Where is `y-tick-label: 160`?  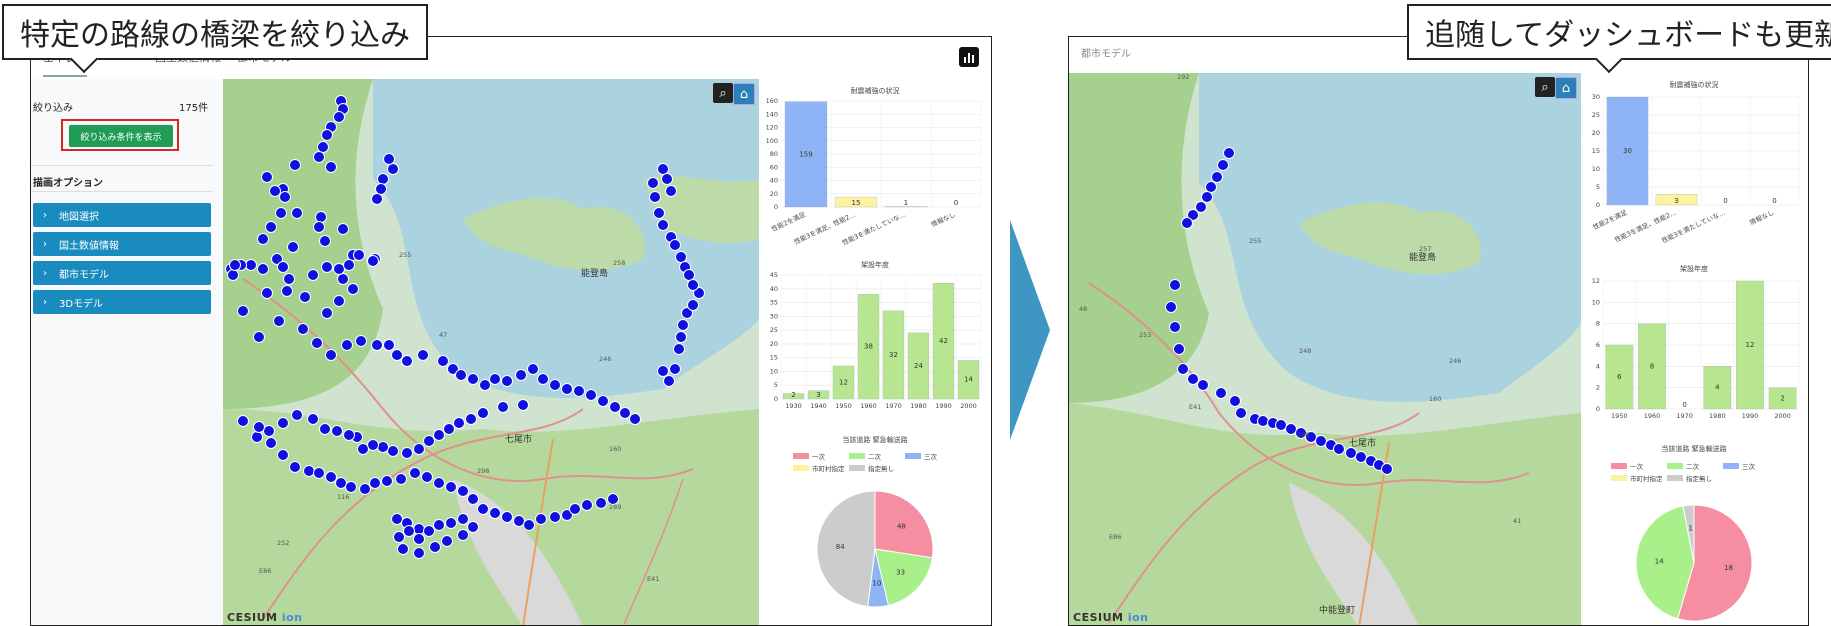 y-tick-label: 160 is located at coordinates (772, 101).